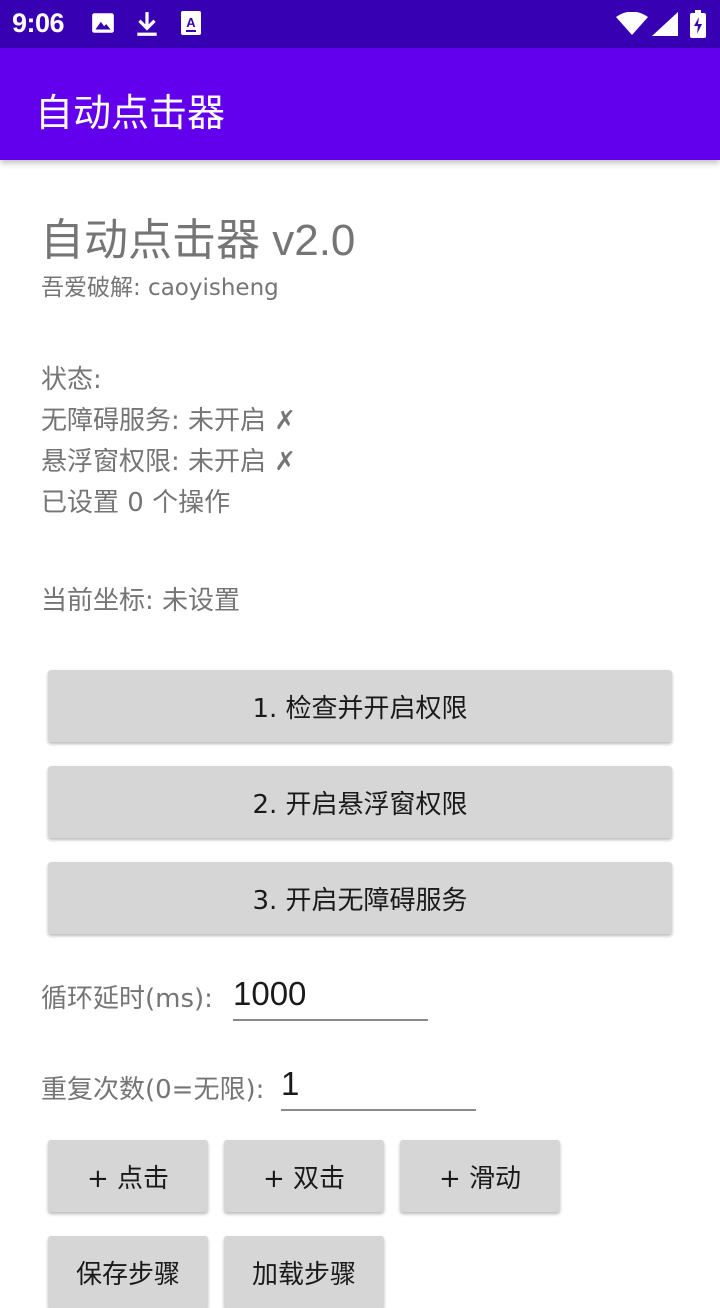  I want to click on overlay-permission-button: 2. 开启悬浮窗权限, so click(360, 802).